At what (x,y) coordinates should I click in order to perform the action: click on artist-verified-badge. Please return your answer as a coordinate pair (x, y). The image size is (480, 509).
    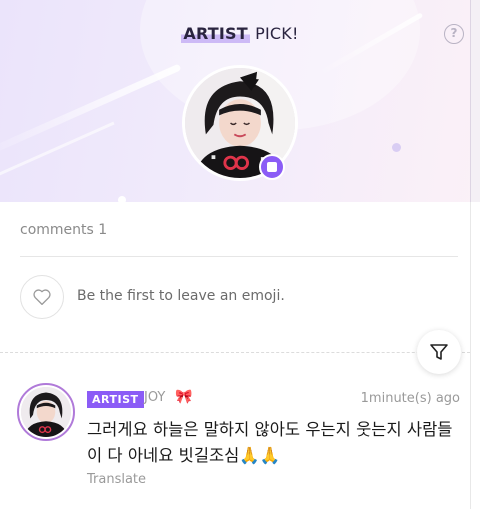
    Looking at the image, I should click on (272, 167).